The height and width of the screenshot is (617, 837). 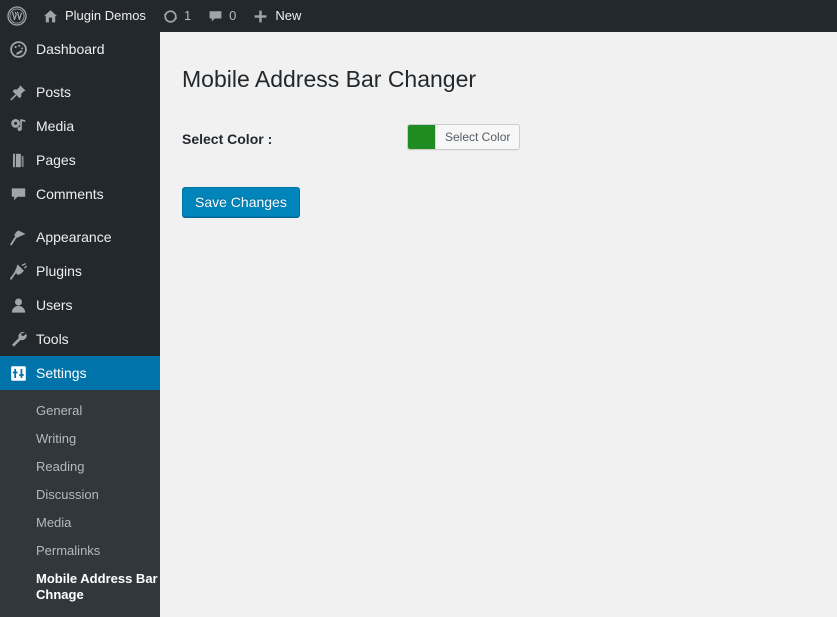 I want to click on wordpress-logo-button, so click(x=17, y=16).